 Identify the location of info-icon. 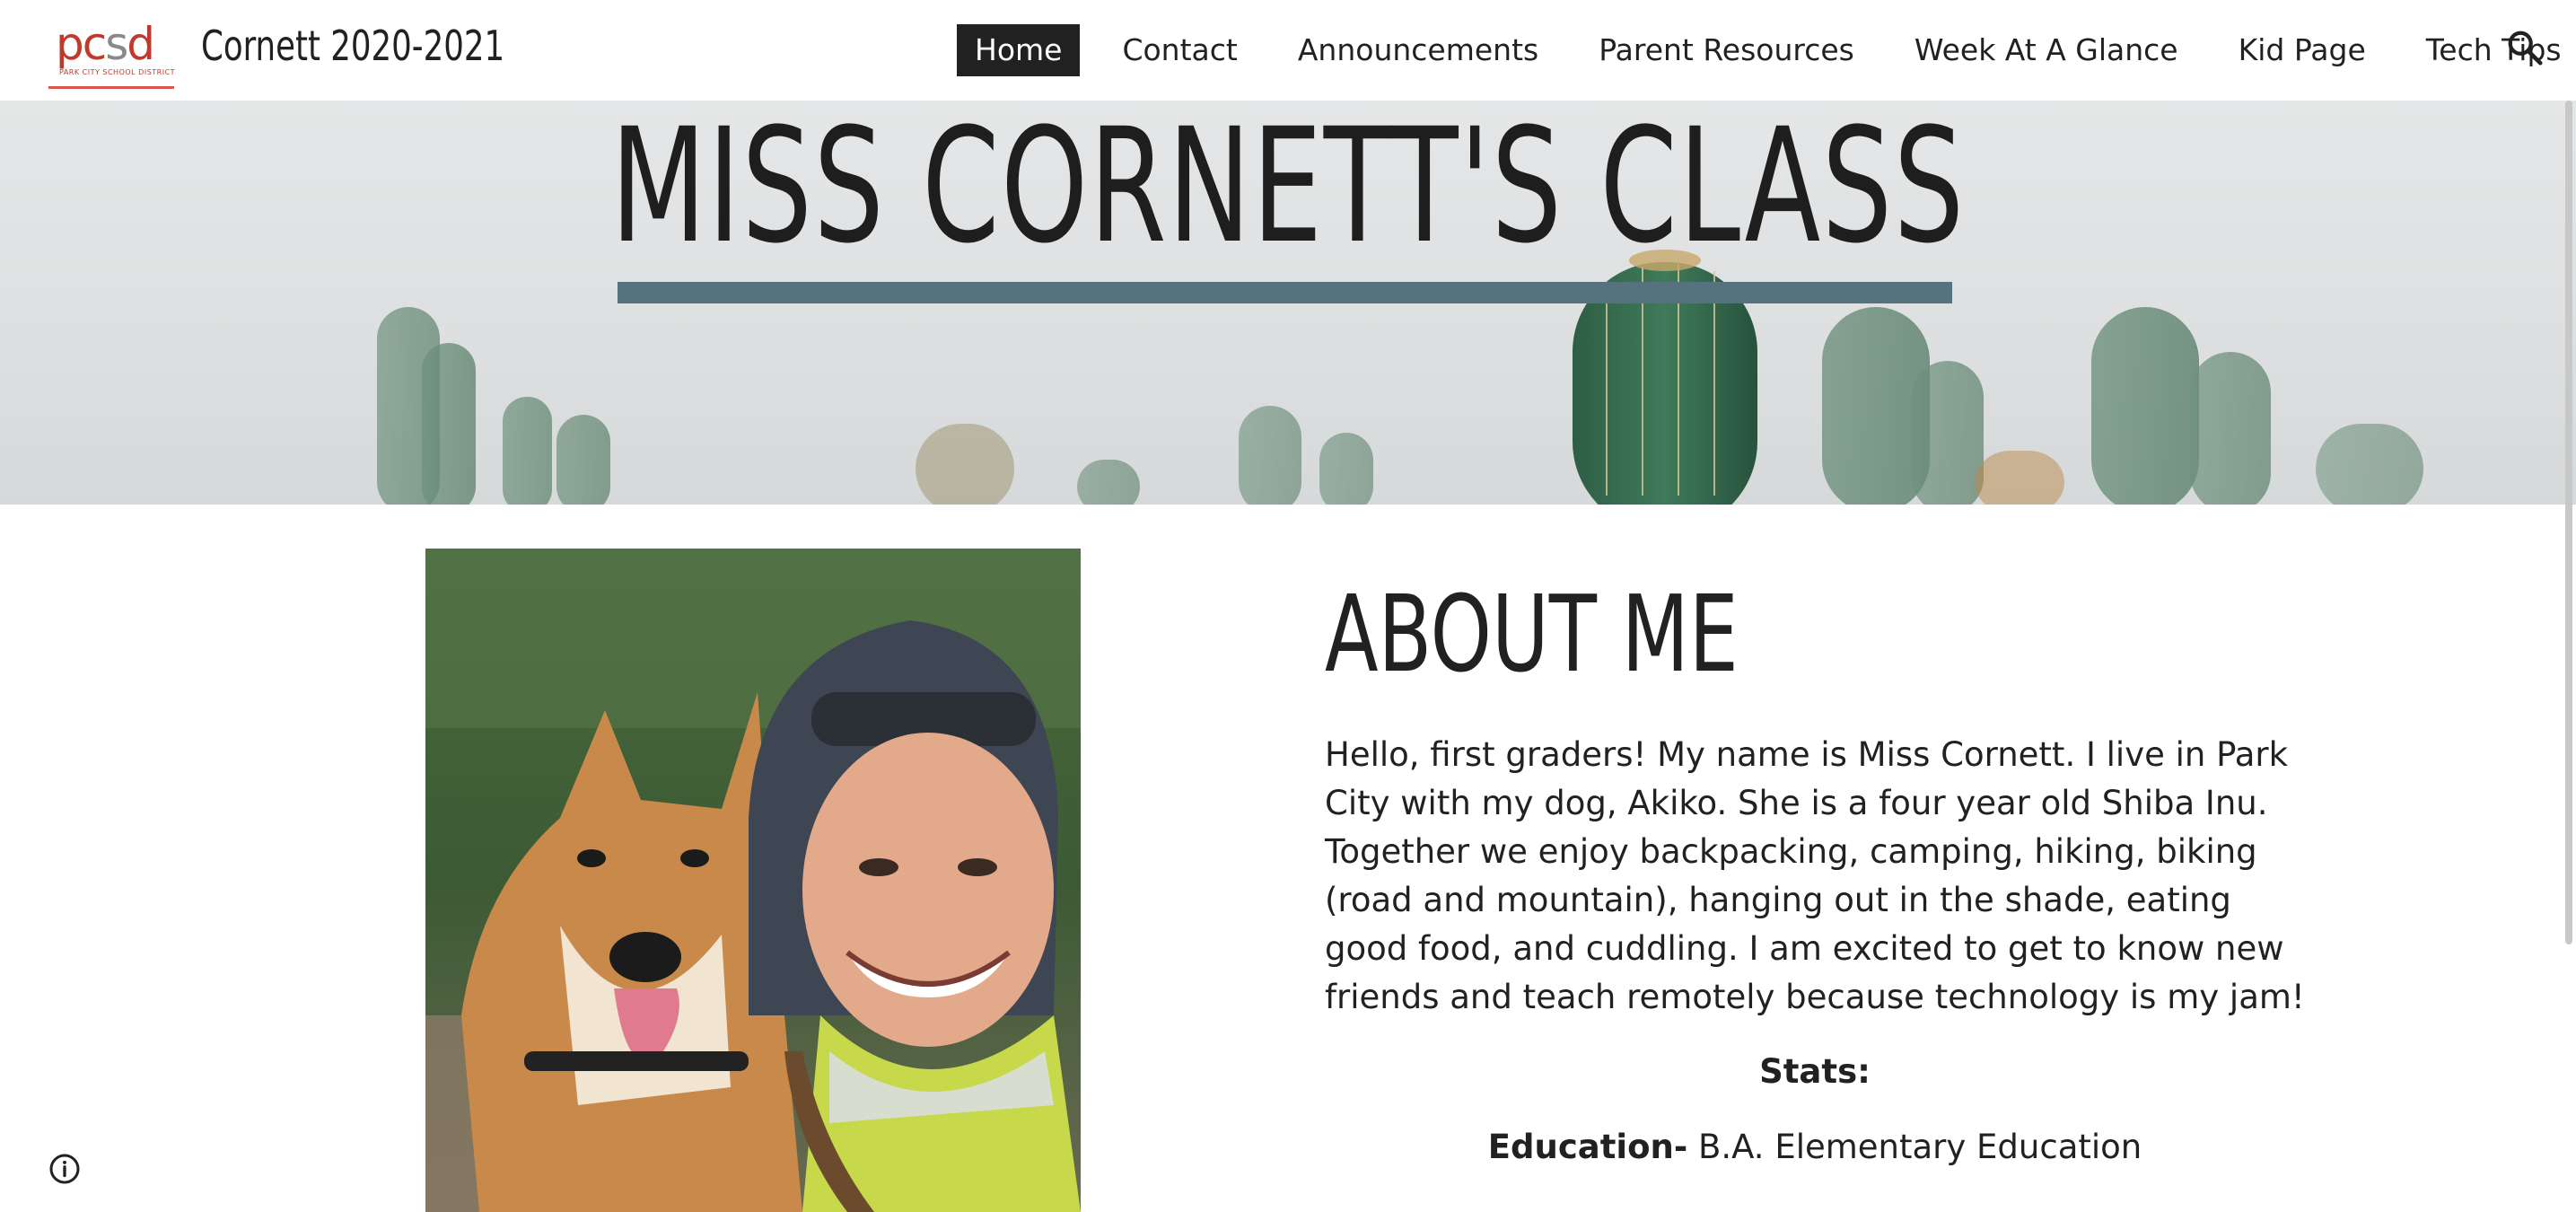
(64, 1169).